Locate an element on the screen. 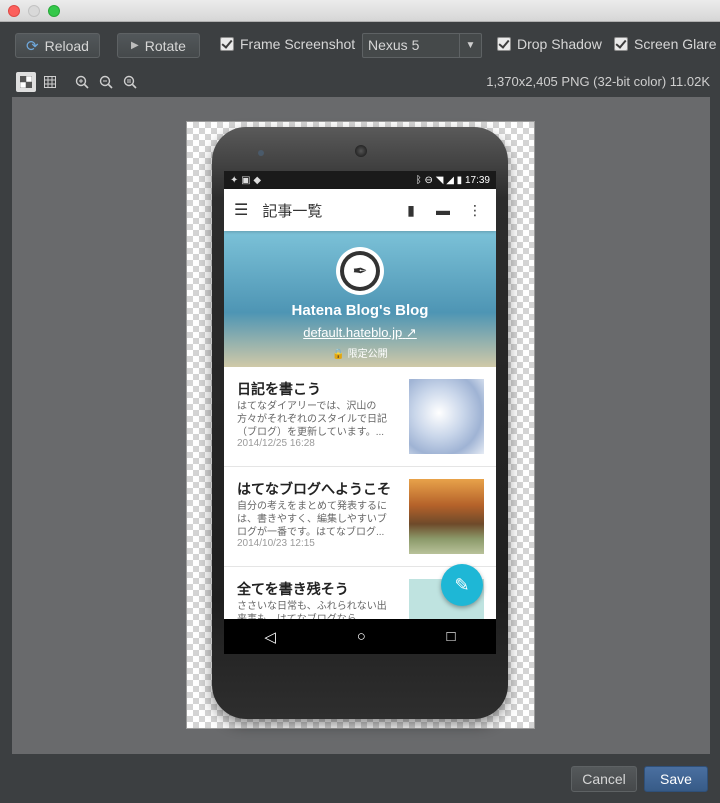  reload-label: Reload is located at coordinates (66, 45).